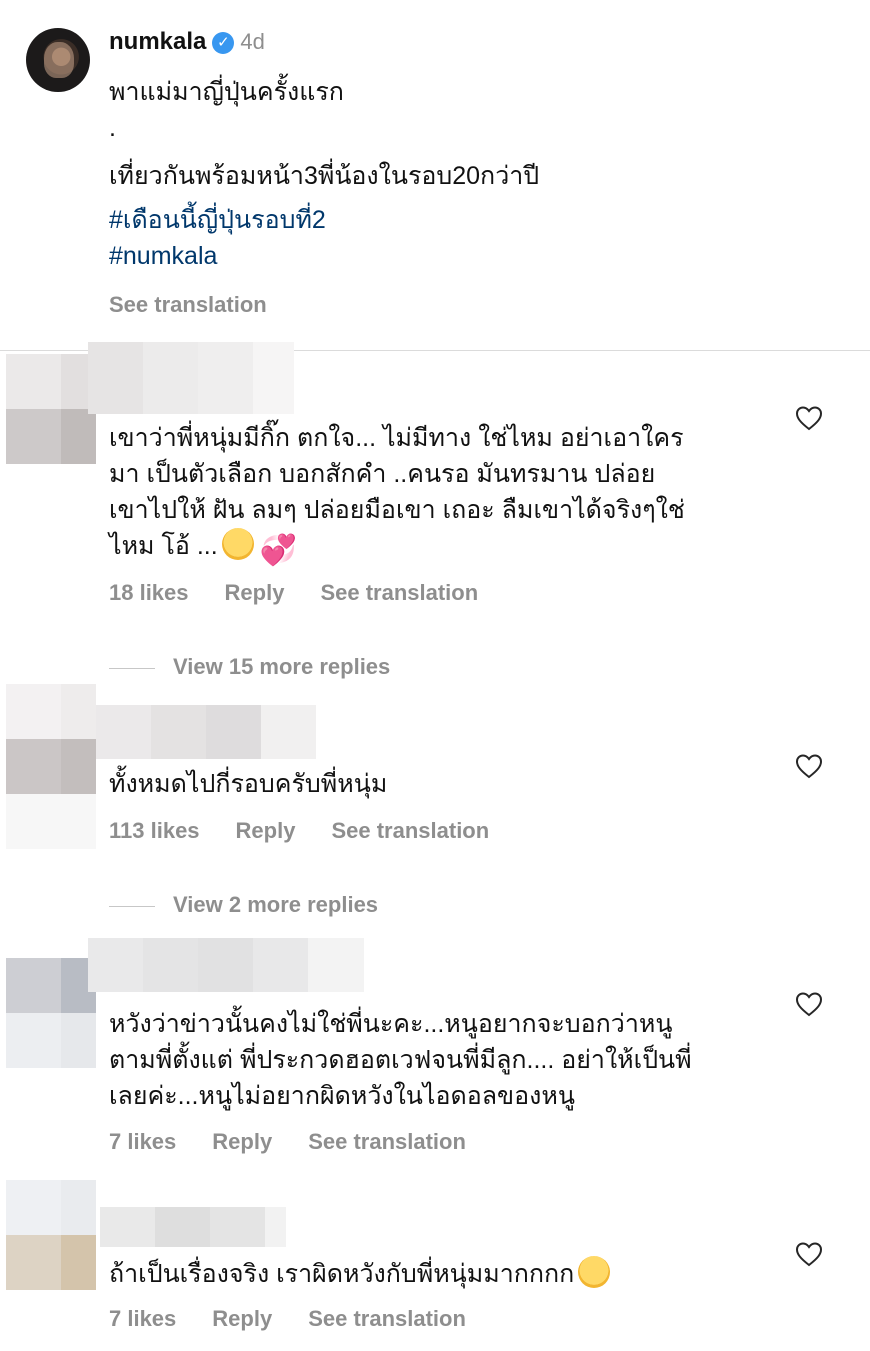  Describe the element at coordinates (237, 544) in the screenshot. I see `sad-face-emoji` at that location.